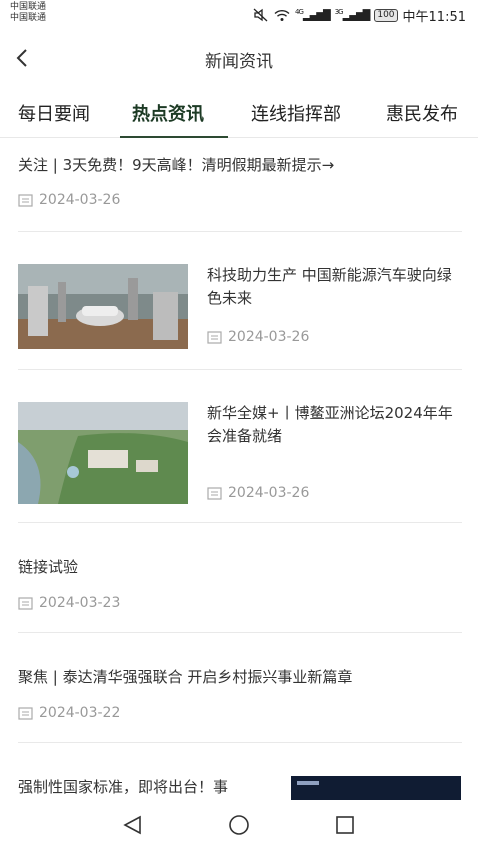 The image size is (478, 850). What do you see at coordinates (386, 15) in the screenshot?
I see `battery-icon: 100` at bounding box center [386, 15].